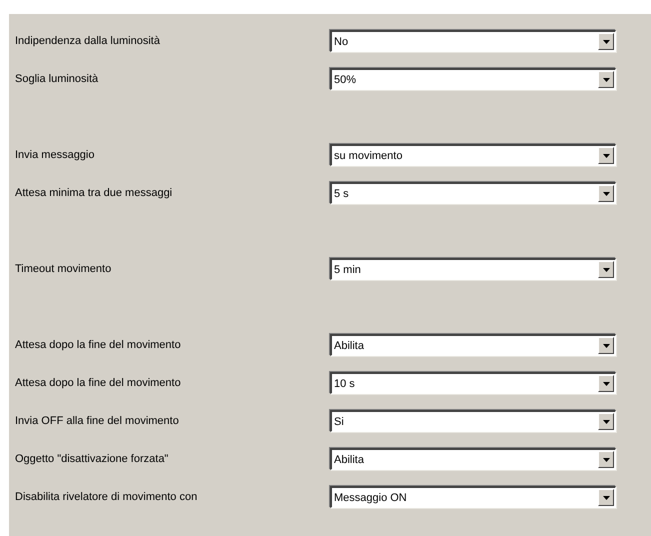 The image size is (651, 536). What do you see at coordinates (57, 79) in the screenshot?
I see `setting-label: Soglia luminosità` at bounding box center [57, 79].